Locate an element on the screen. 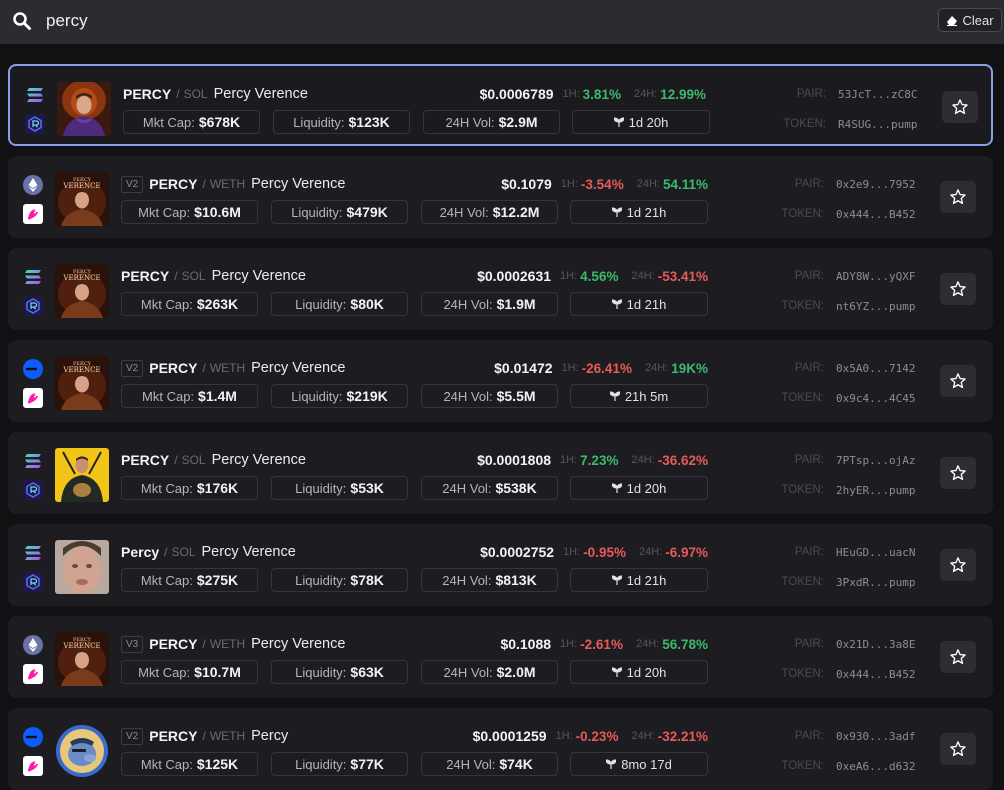 The width and height of the screenshot is (1004, 790). clear-button: Clear is located at coordinates (970, 20).